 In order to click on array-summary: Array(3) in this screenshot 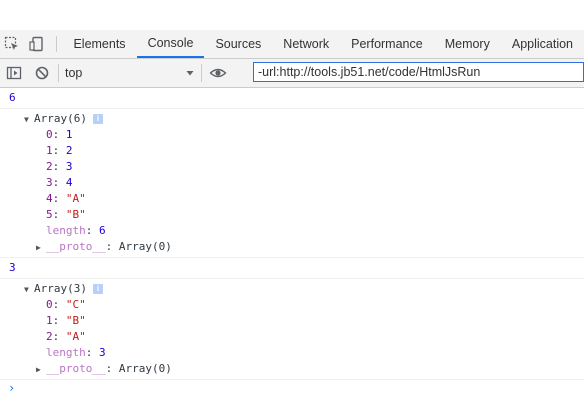, I will do `click(60, 288)`.